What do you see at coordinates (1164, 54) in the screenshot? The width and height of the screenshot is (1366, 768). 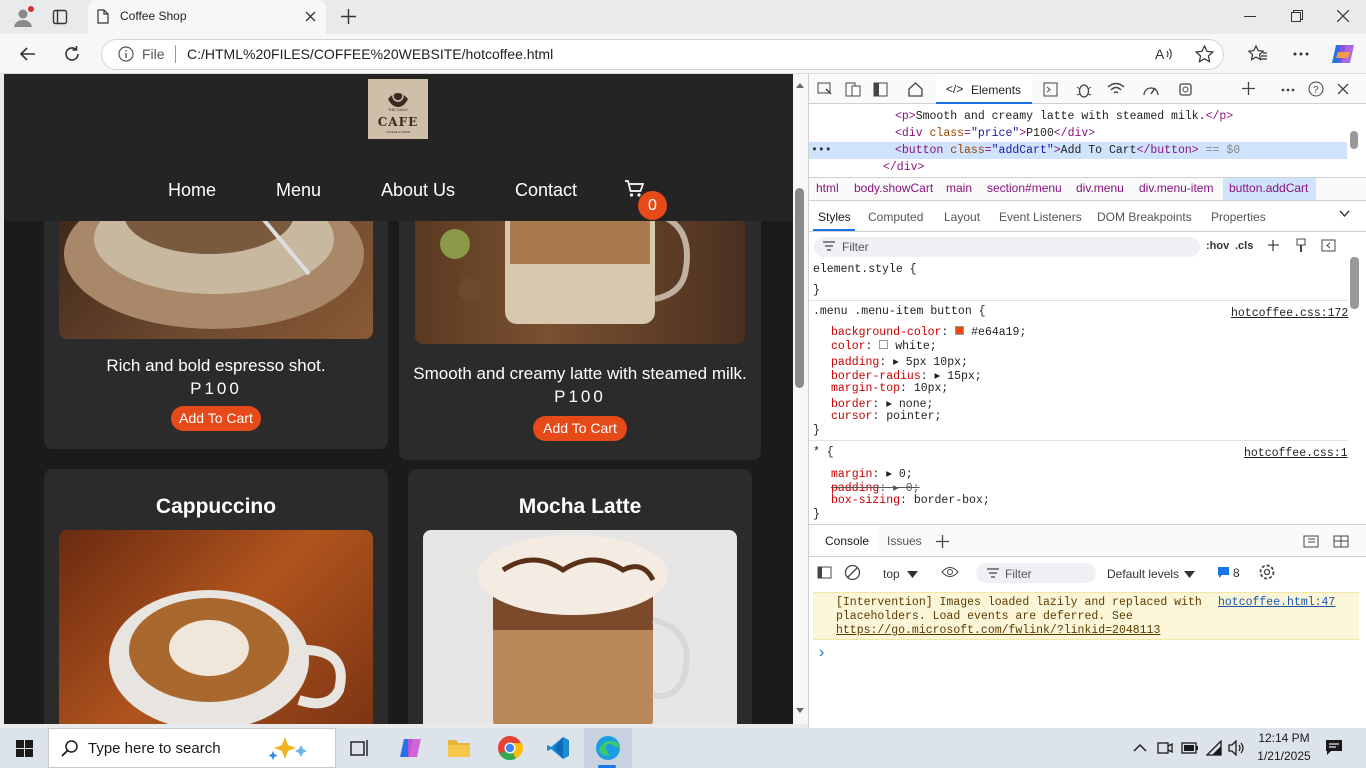 I see `read-aloud-icon: A` at bounding box center [1164, 54].